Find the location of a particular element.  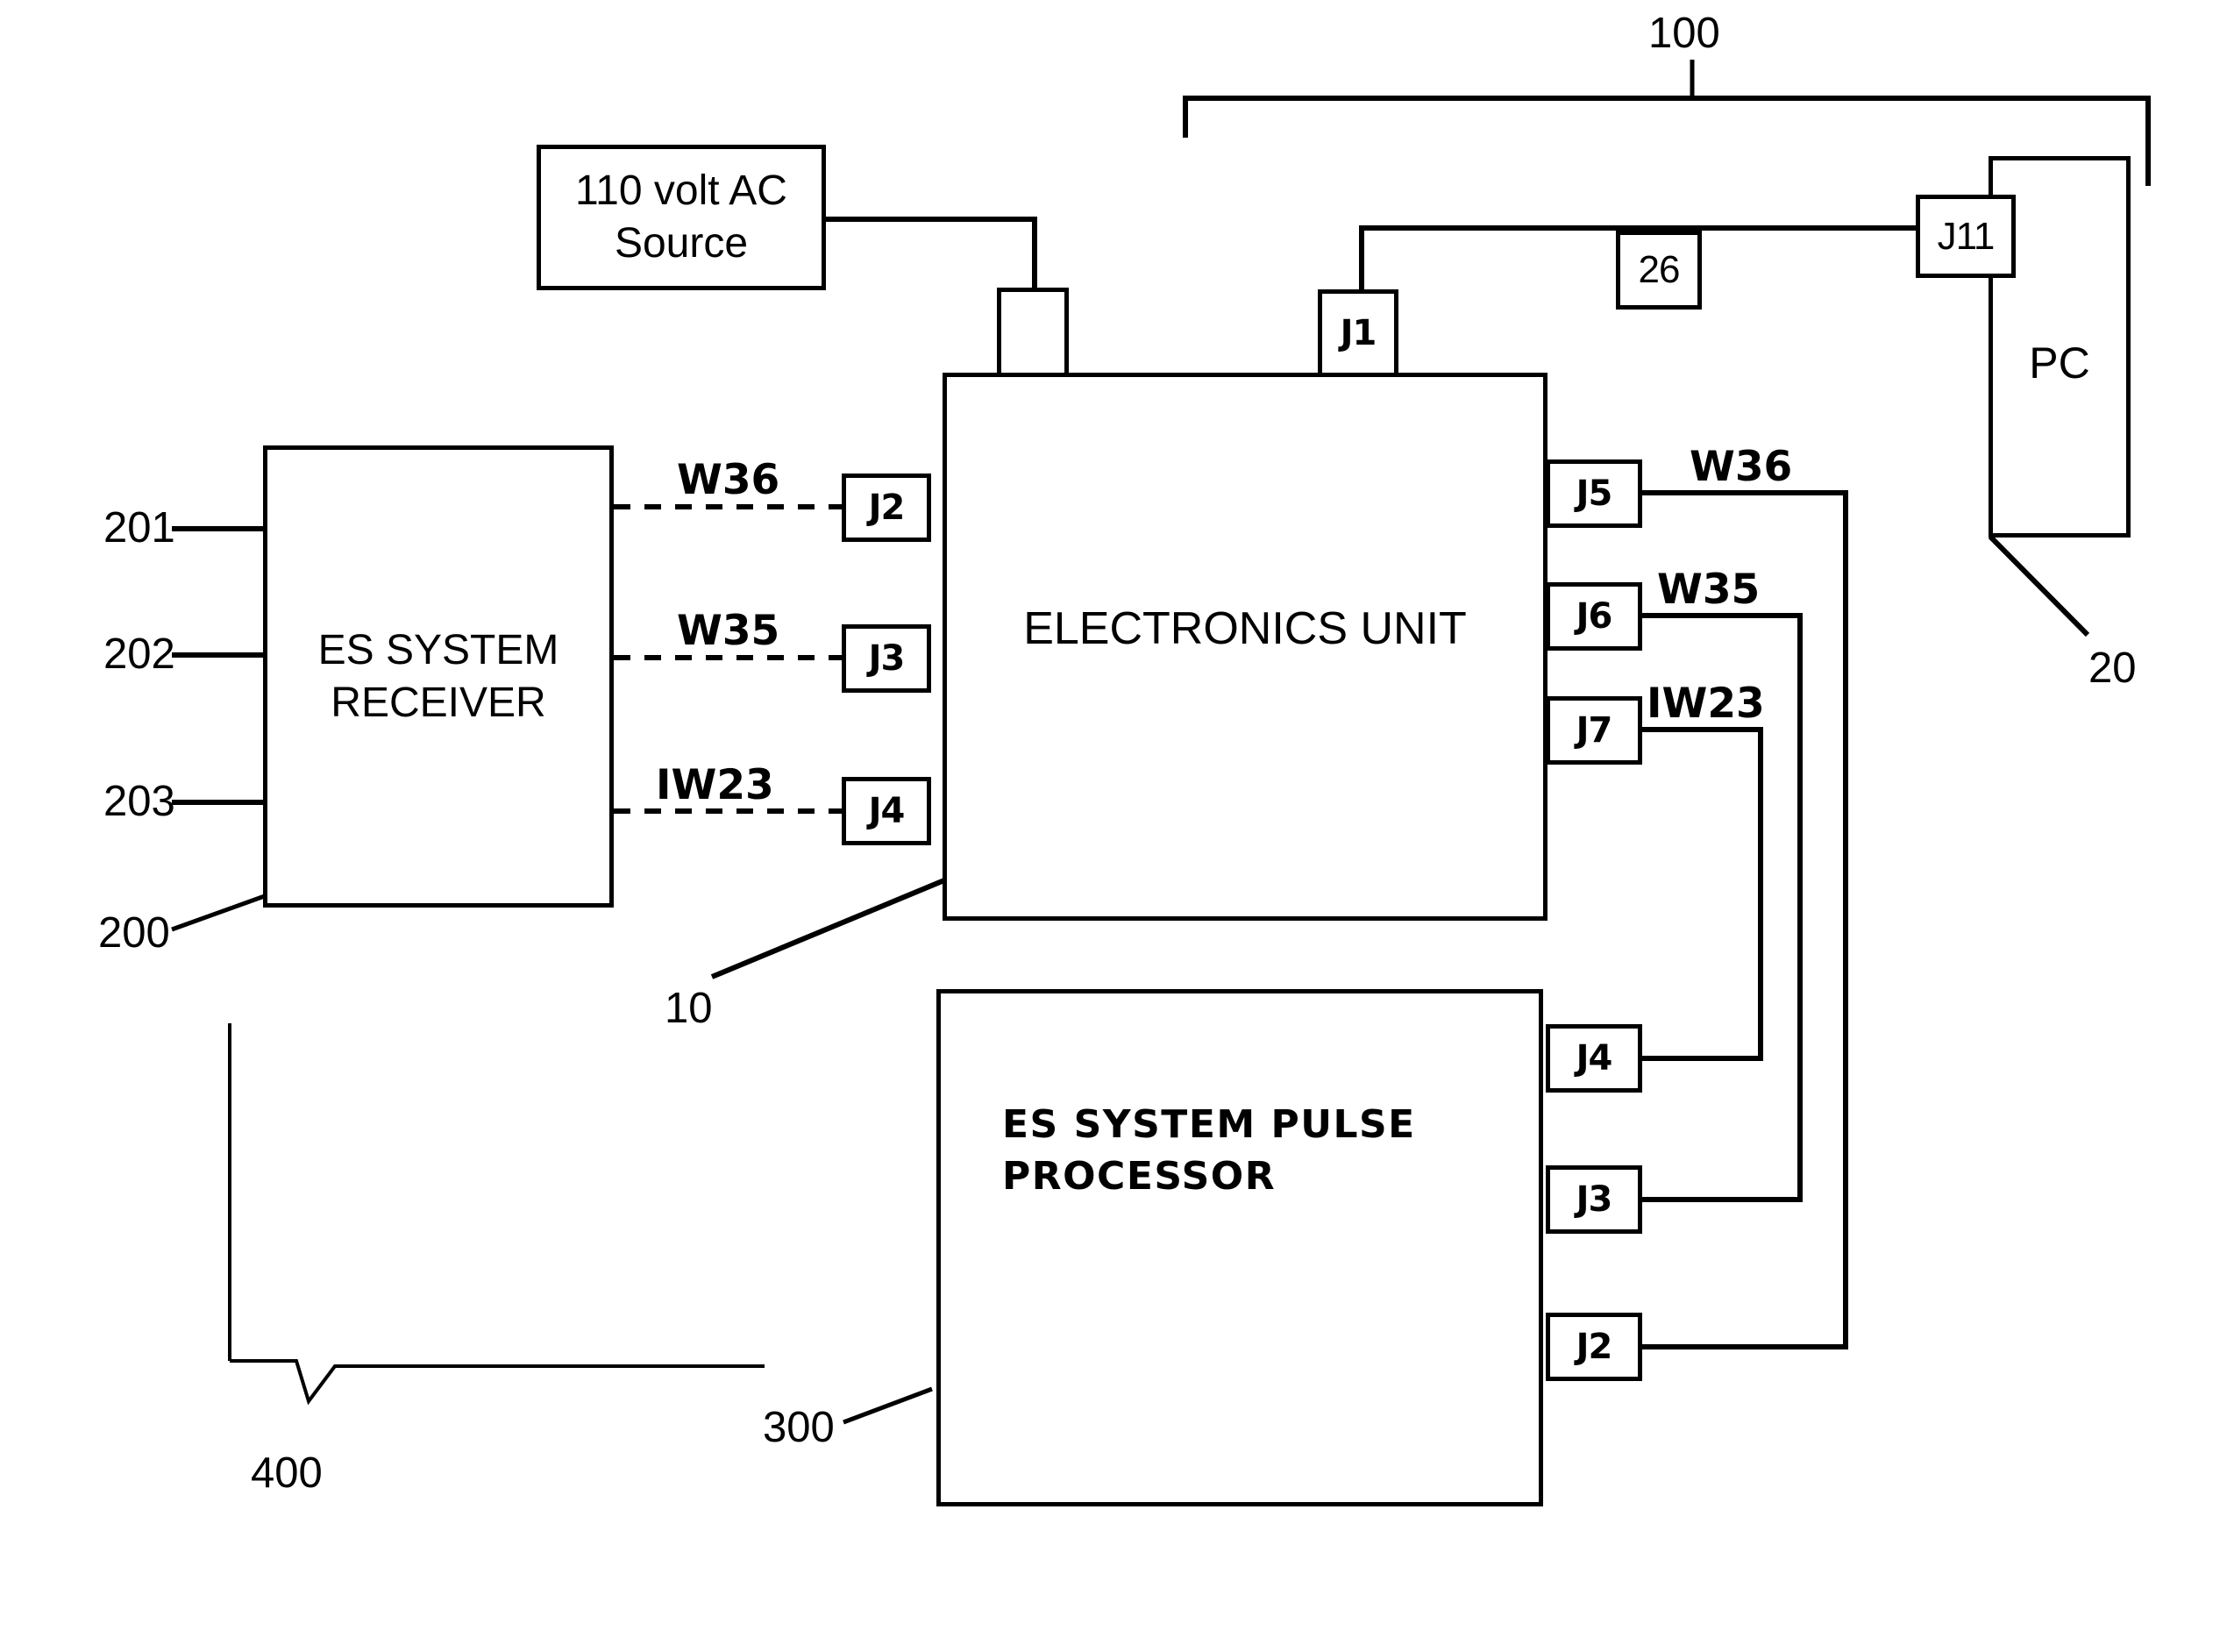

electronics-unit-line1: ELECTRONICS UNIT is located at coordinates (1245, 628).